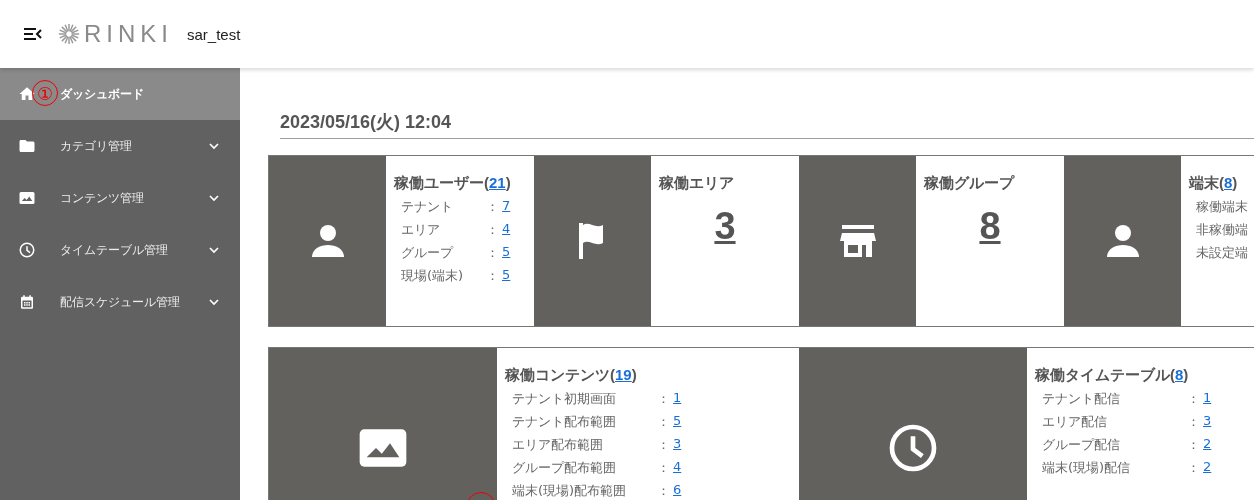  Describe the element at coordinates (1075, 422) in the screenshot. I see `item-label: エリア配信` at that location.